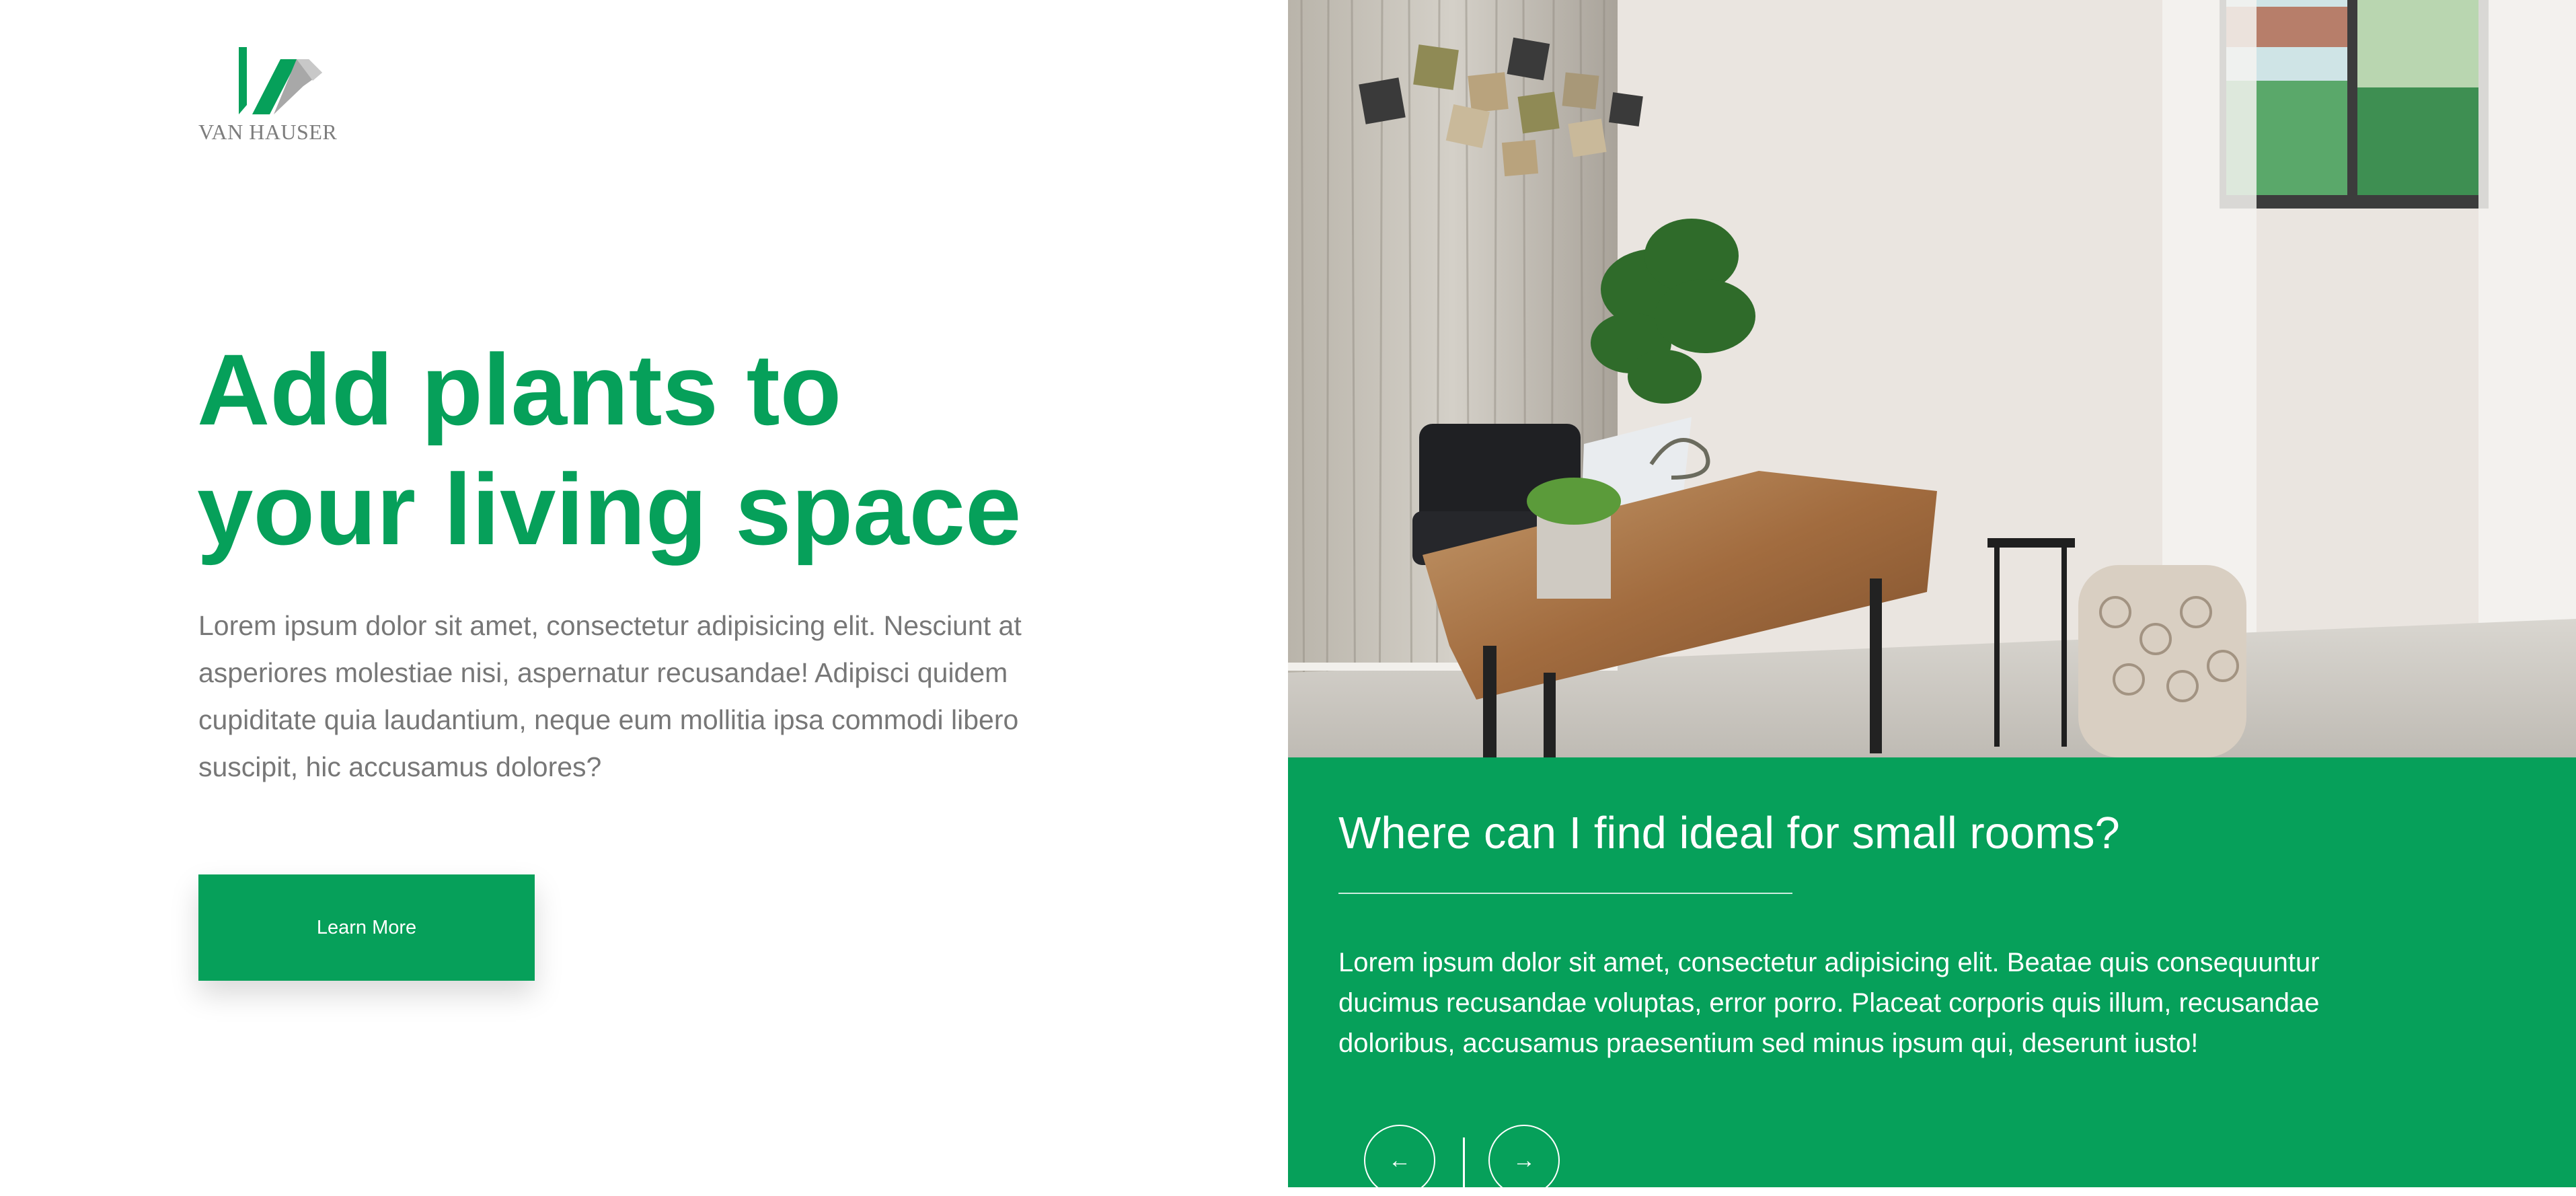 The width and height of the screenshot is (2576, 1196). I want to click on next-button: →, so click(1524, 1160).